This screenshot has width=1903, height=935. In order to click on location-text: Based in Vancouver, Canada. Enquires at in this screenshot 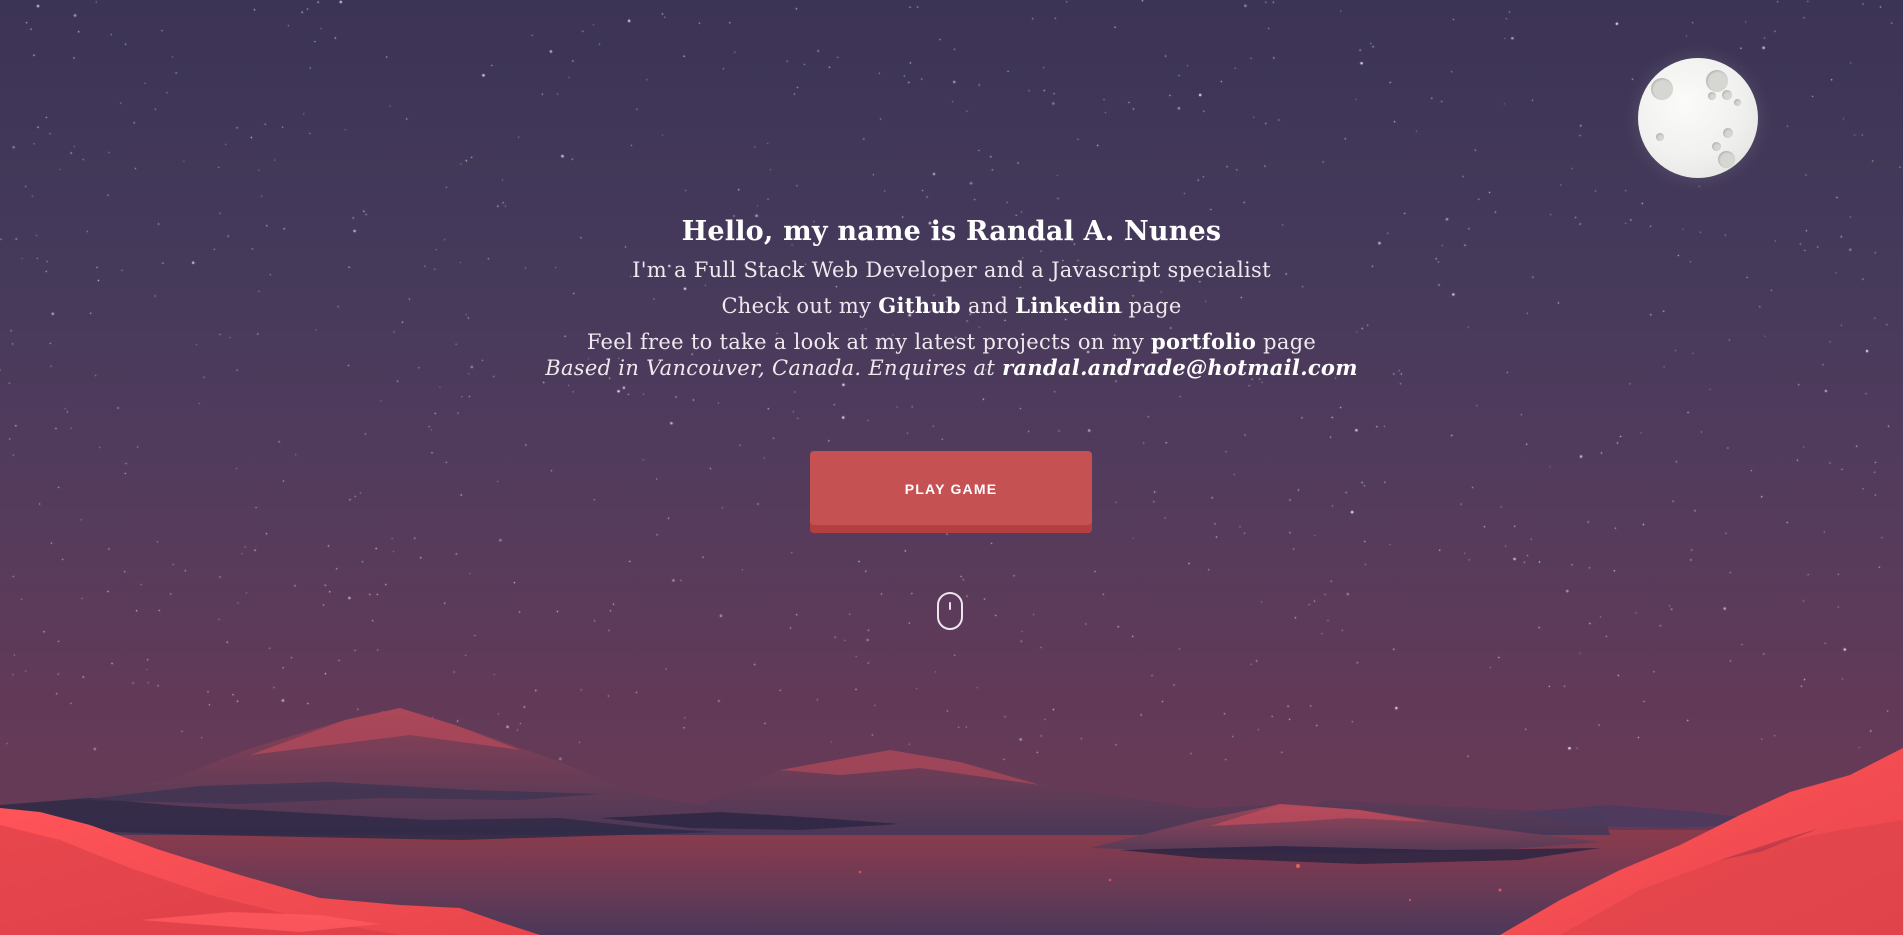, I will do `click(770, 368)`.